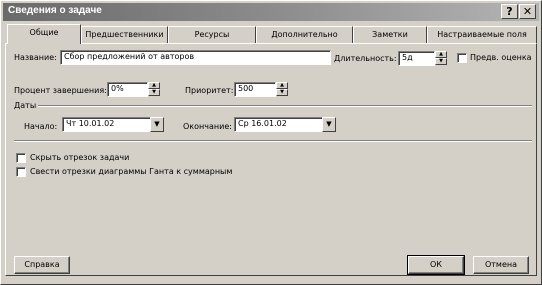  Describe the element at coordinates (436, 265) in the screenshot. I see `ok-button: ОК` at that location.